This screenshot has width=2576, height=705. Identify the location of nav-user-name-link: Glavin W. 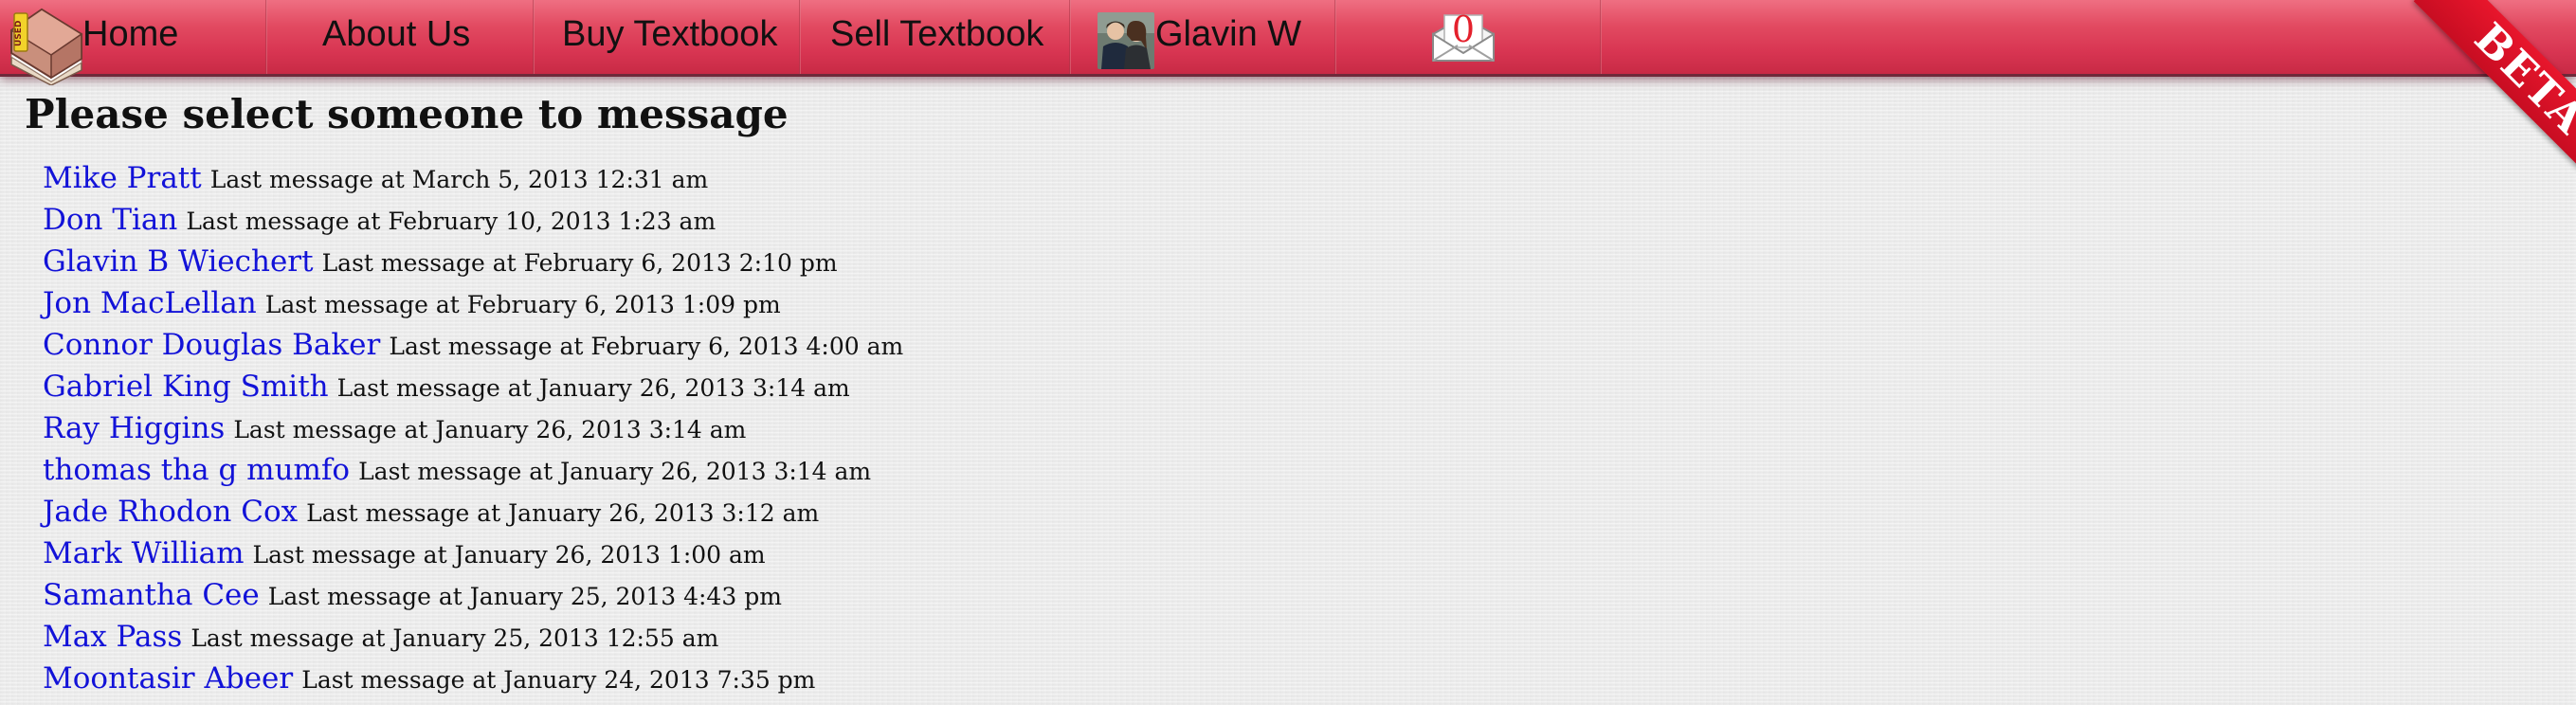
(1228, 37).